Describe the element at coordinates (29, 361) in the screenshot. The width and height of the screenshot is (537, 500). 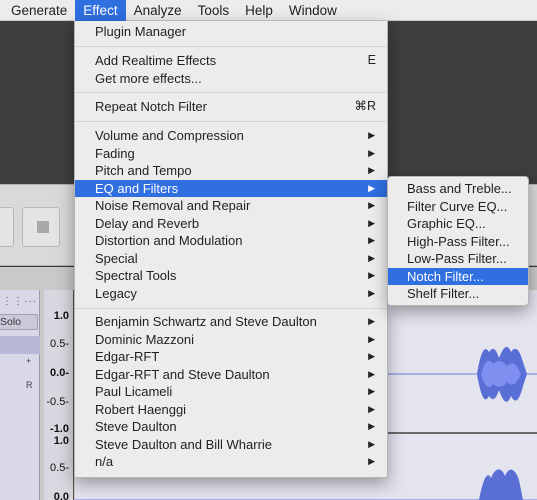
I see `gain-plus-label: +` at that location.